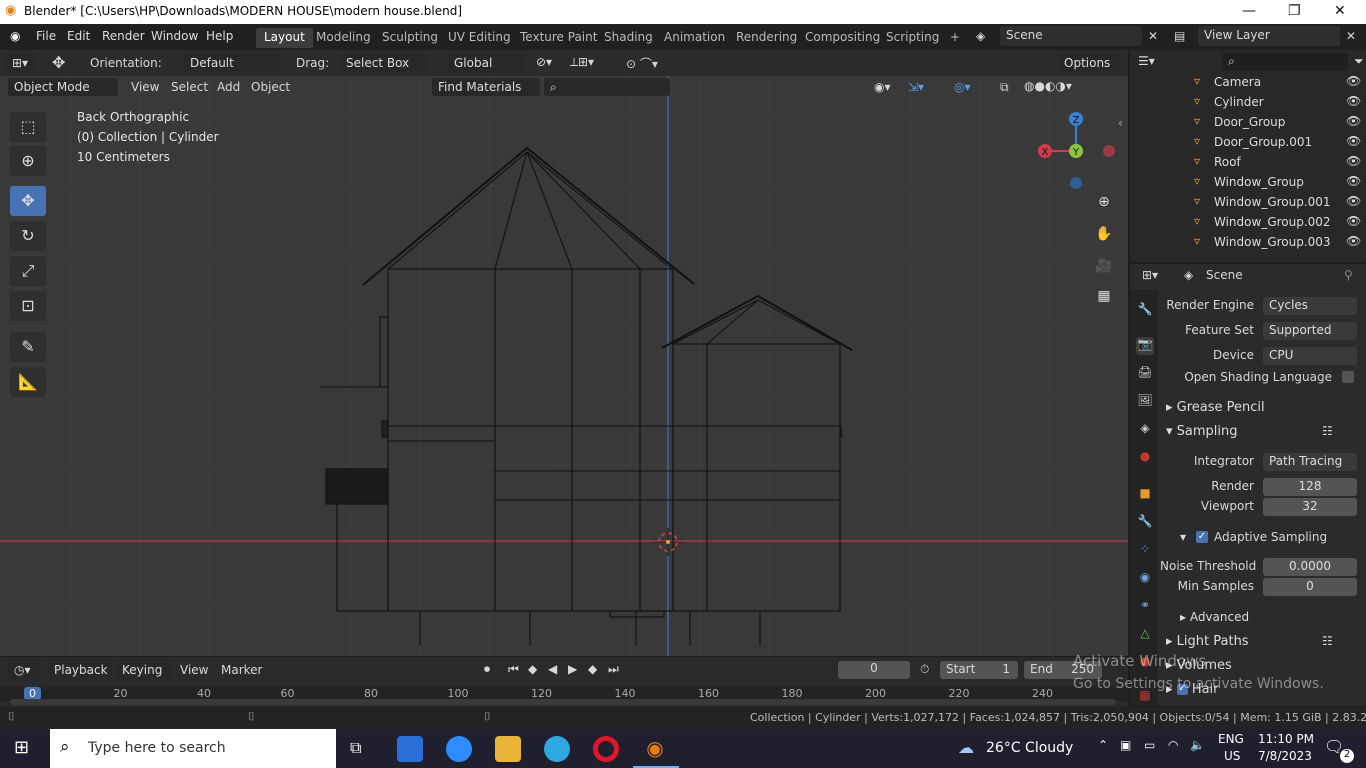  Describe the element at coordinates (1145, 523) in the screenshot. I see `modifier-tab-icon: 🔧` at that location.